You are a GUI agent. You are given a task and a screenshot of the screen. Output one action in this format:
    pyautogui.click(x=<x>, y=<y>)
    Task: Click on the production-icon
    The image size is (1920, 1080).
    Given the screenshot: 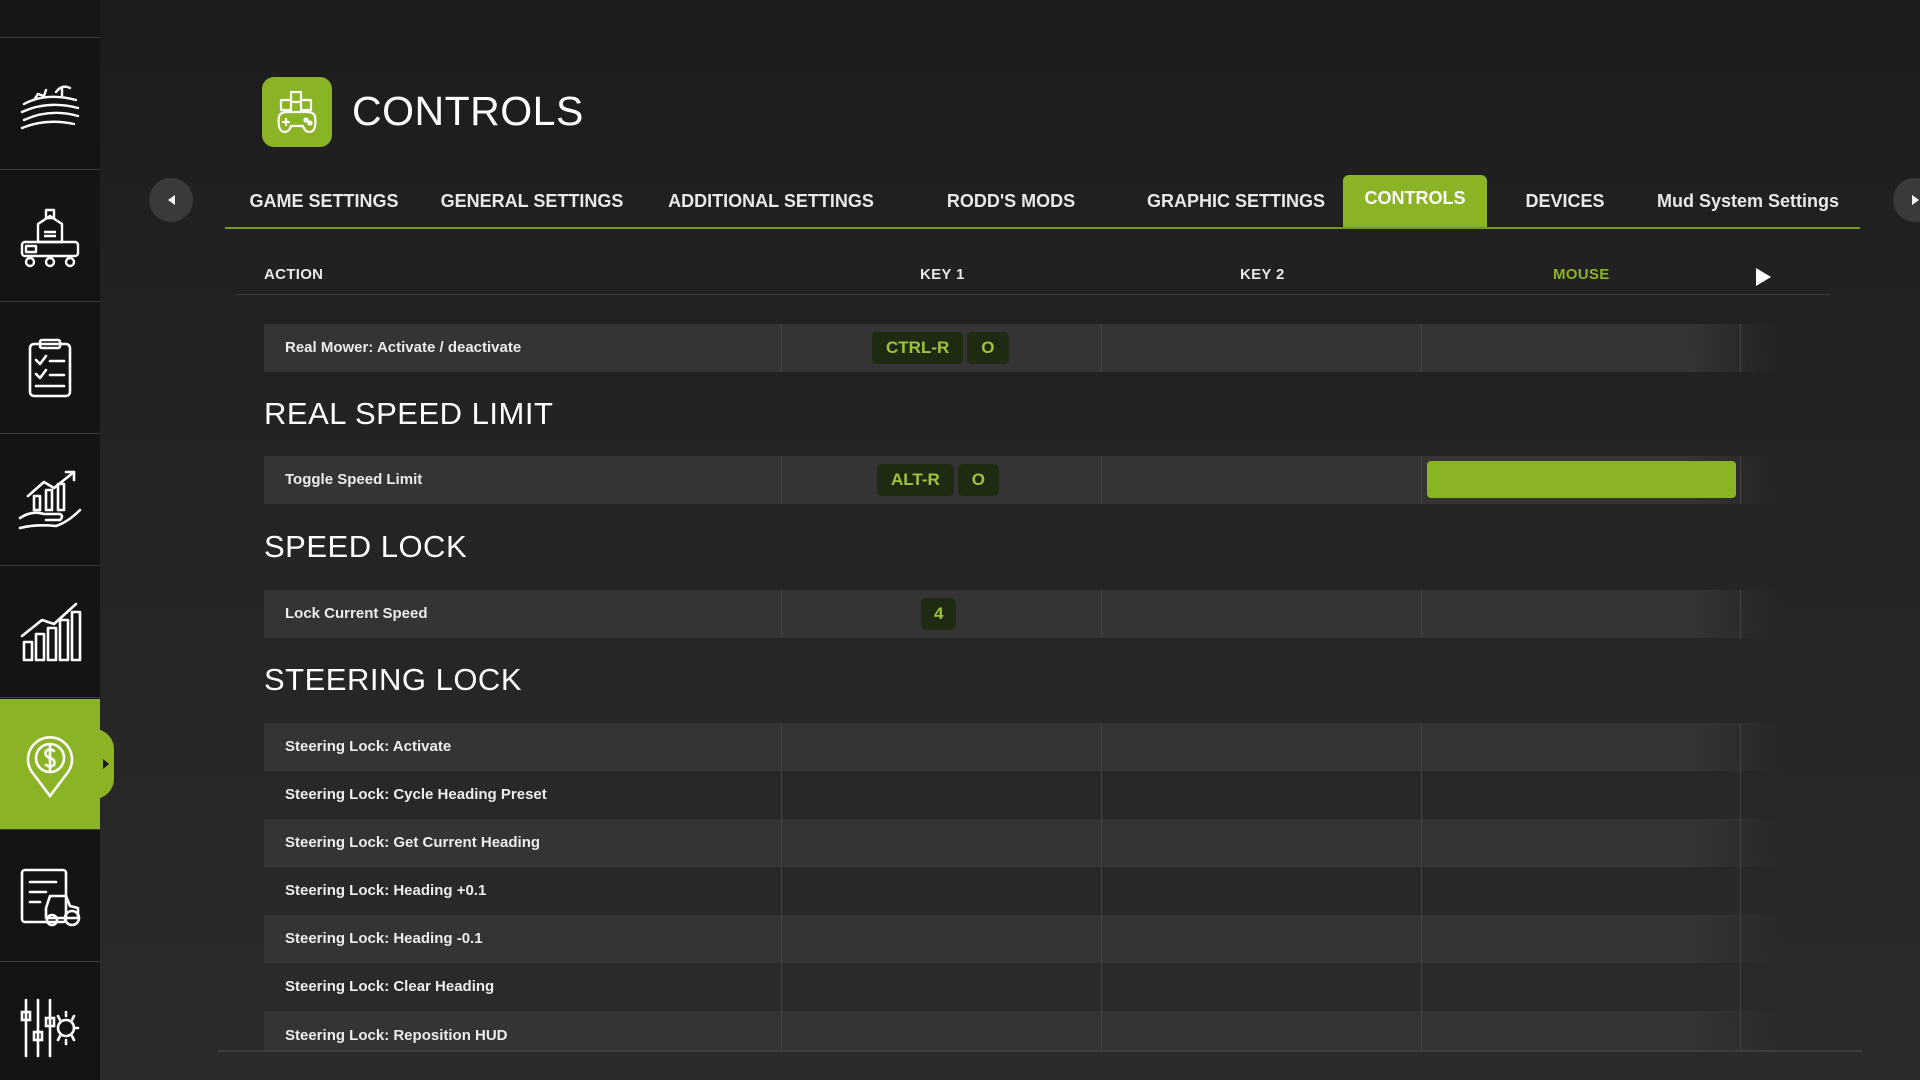 What is the action you would take?
    pyautogui.click(x=50, y=238)
    